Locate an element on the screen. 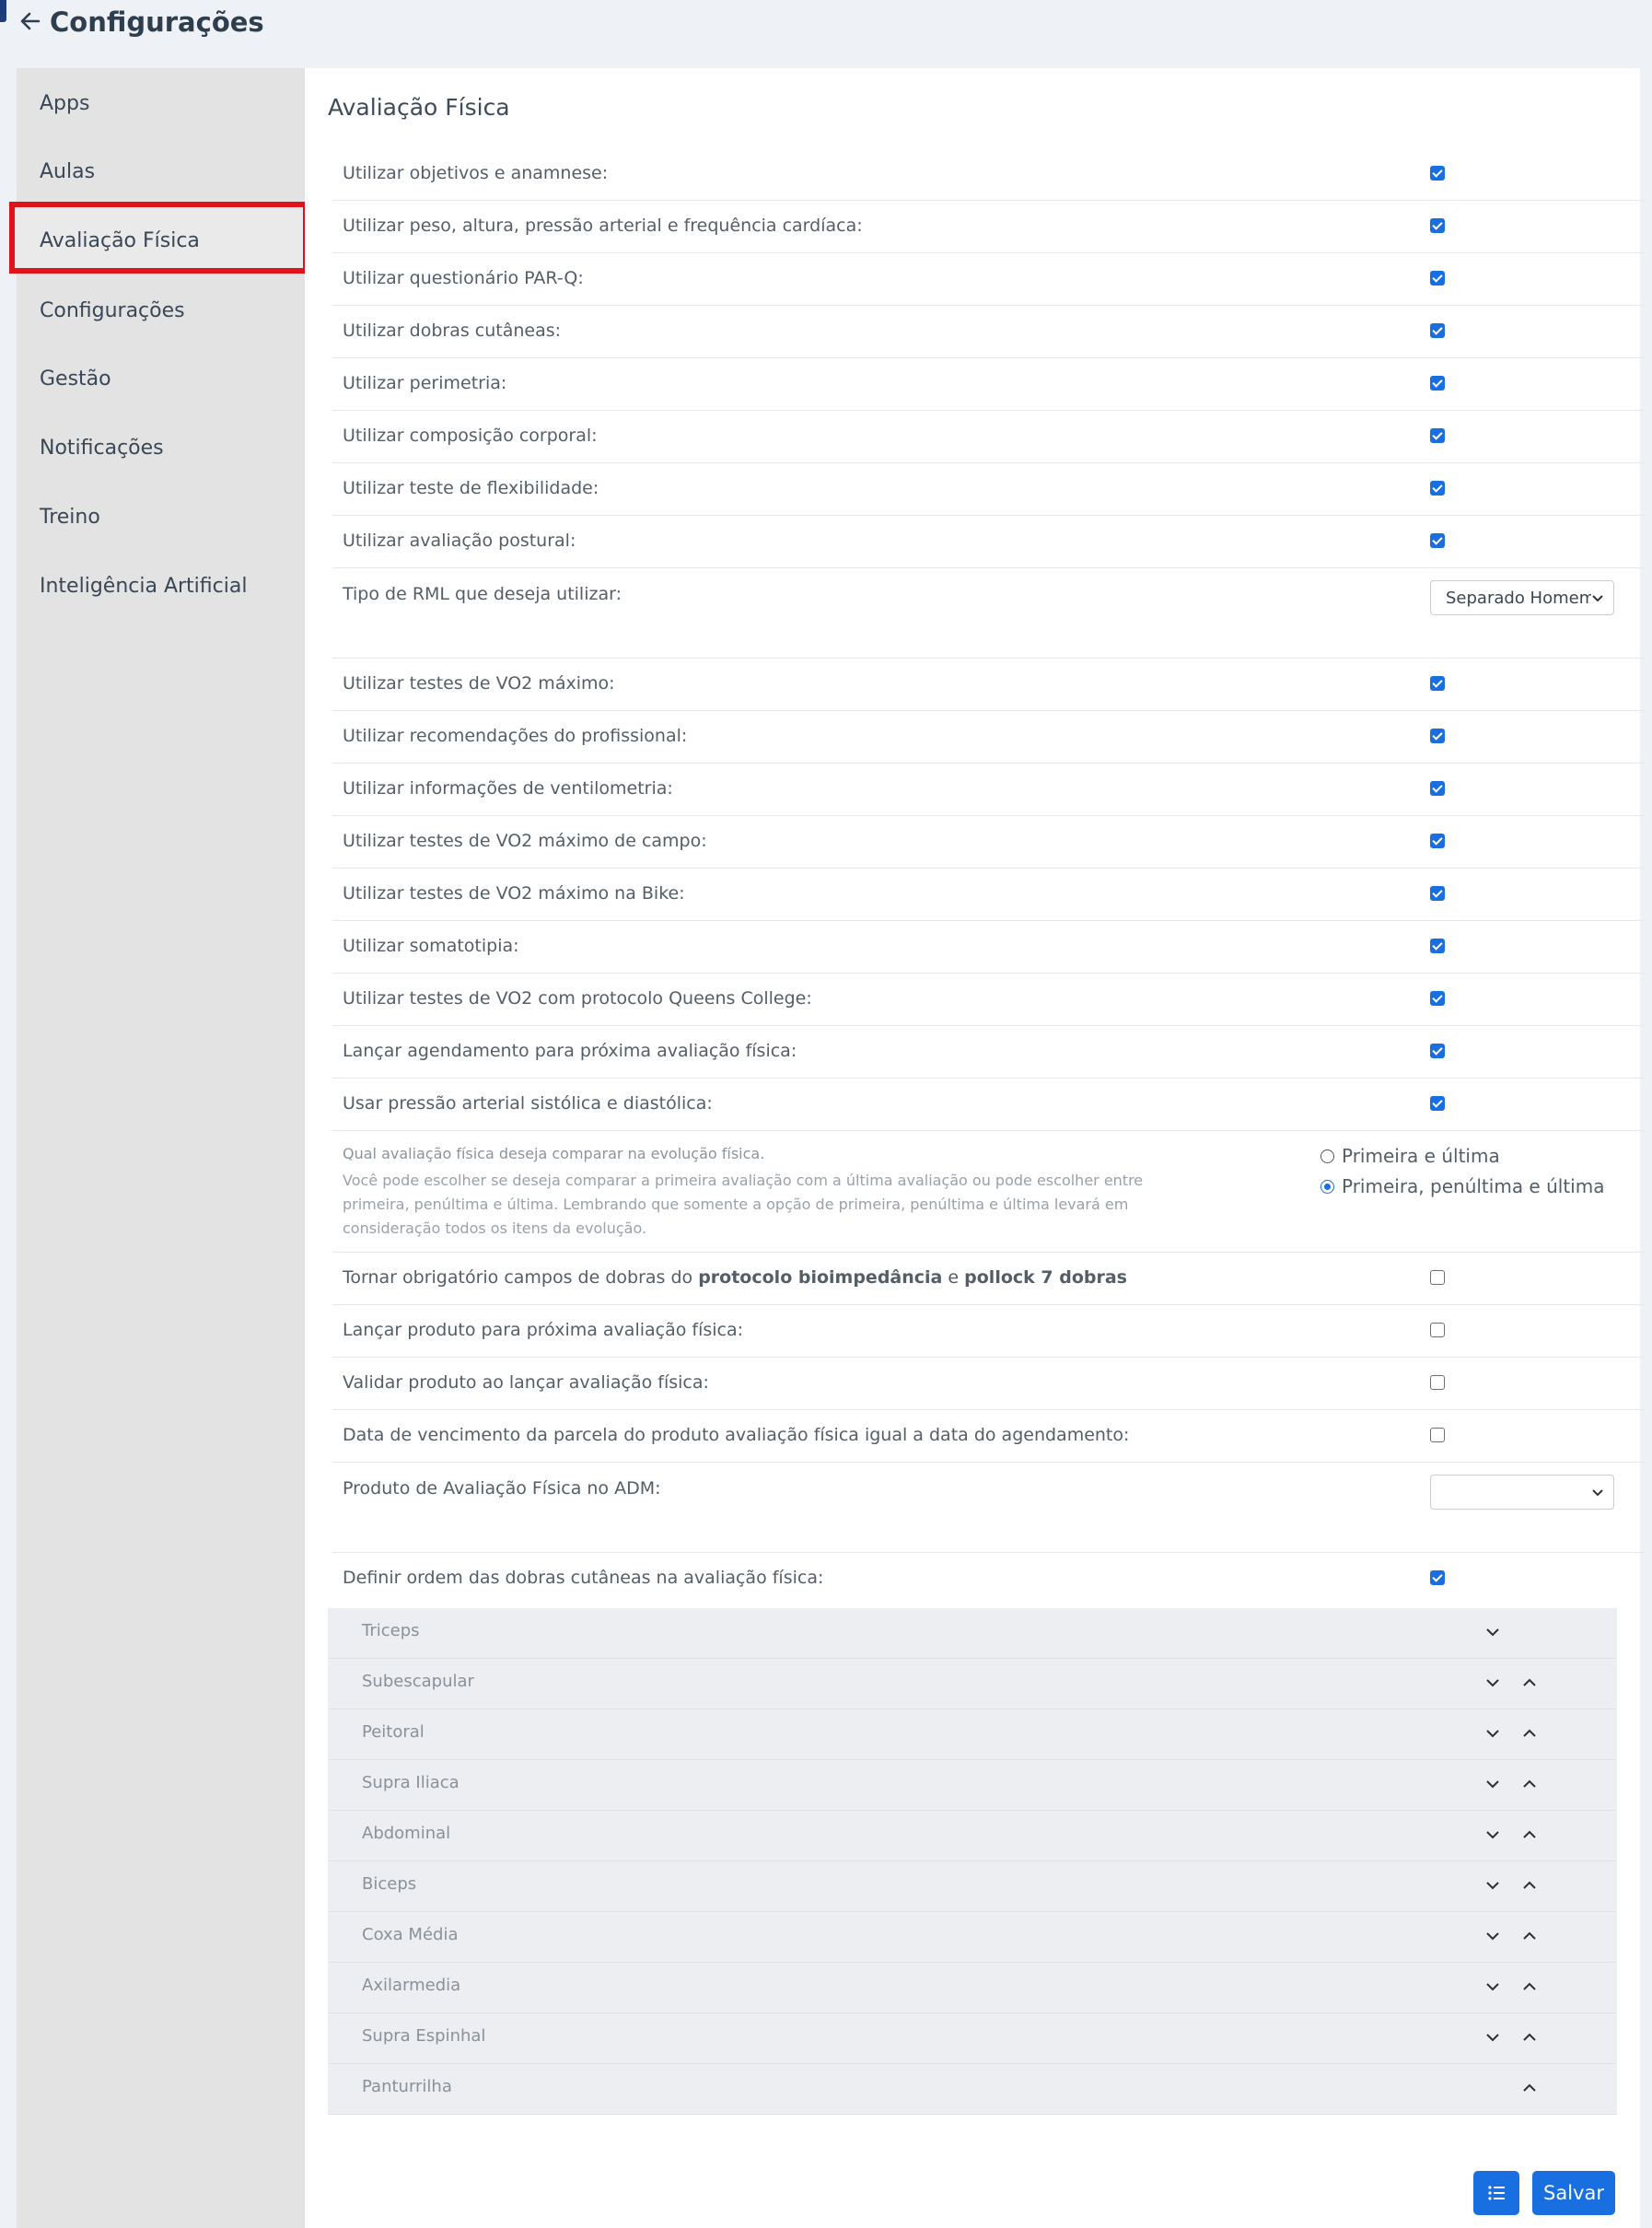  option-label: Utilizar testes de VO2 máximo: is located at coordinates (479, 683).